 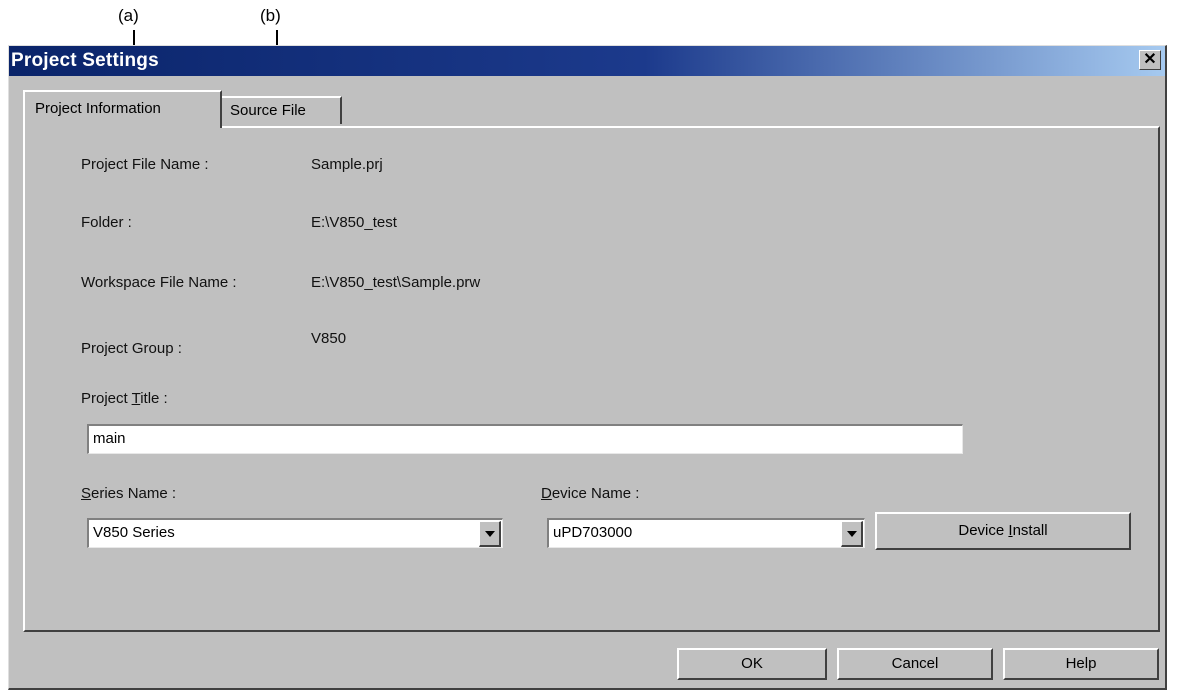 I want to click on help-button: Help, so click(x=1081, y=664).